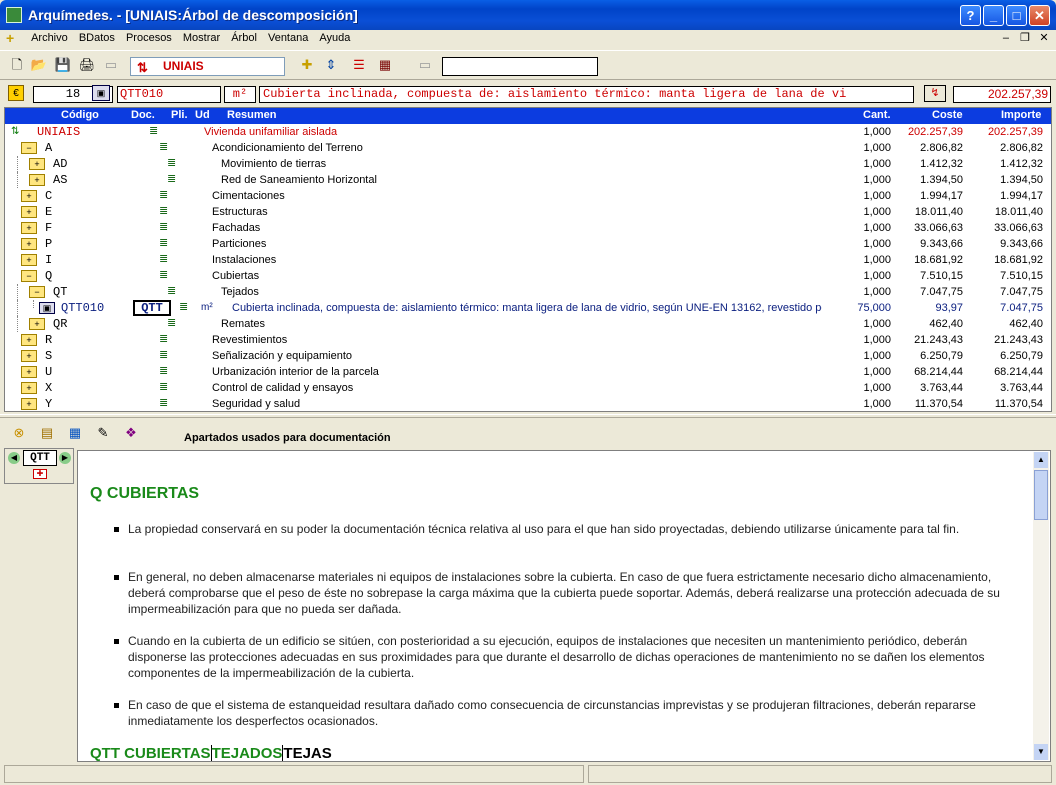 This screenshot has width=1056, height=785. I want to click on table-row: + F ≣ Fachadas 1,000 33.066,63 33.066,63, so click(528, 228).